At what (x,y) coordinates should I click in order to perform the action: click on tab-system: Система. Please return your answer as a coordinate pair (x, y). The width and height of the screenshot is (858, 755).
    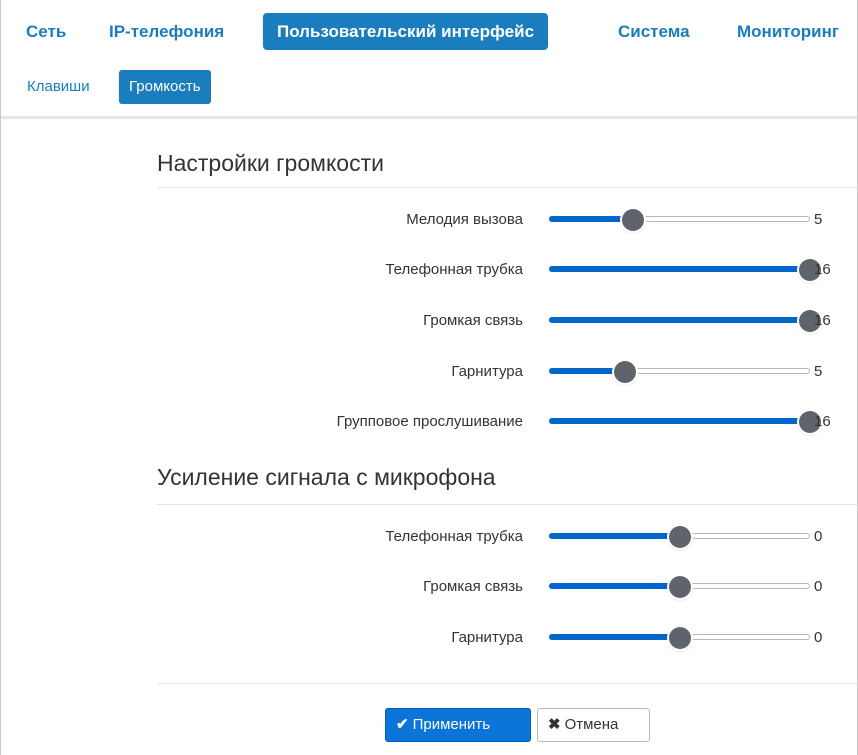
    Looking at the image, I should click on (654, 31).